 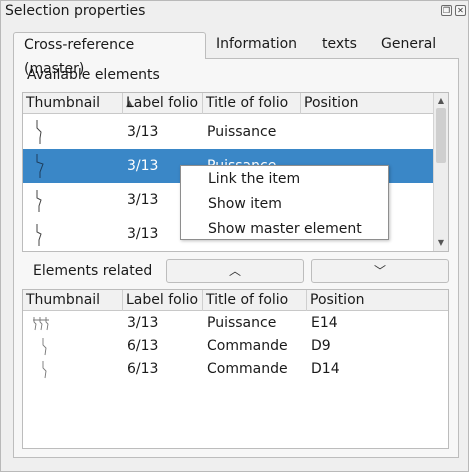 What do you see at coordinates (339, 45) in the screenshot?
I see `tab-texts: texts` at bounding box center [339, 45].